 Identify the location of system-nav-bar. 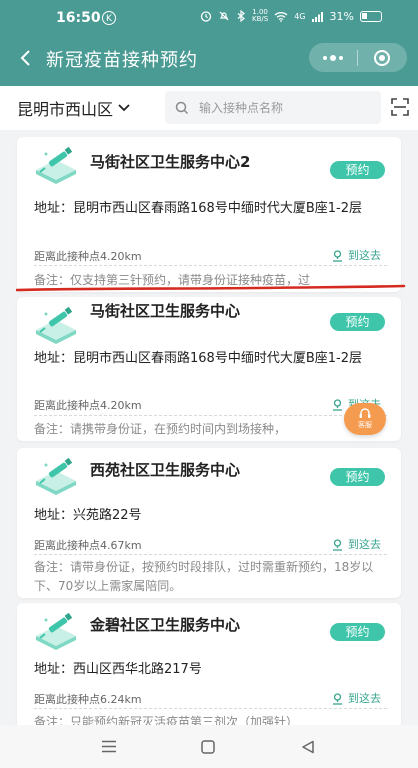
(209, 746).